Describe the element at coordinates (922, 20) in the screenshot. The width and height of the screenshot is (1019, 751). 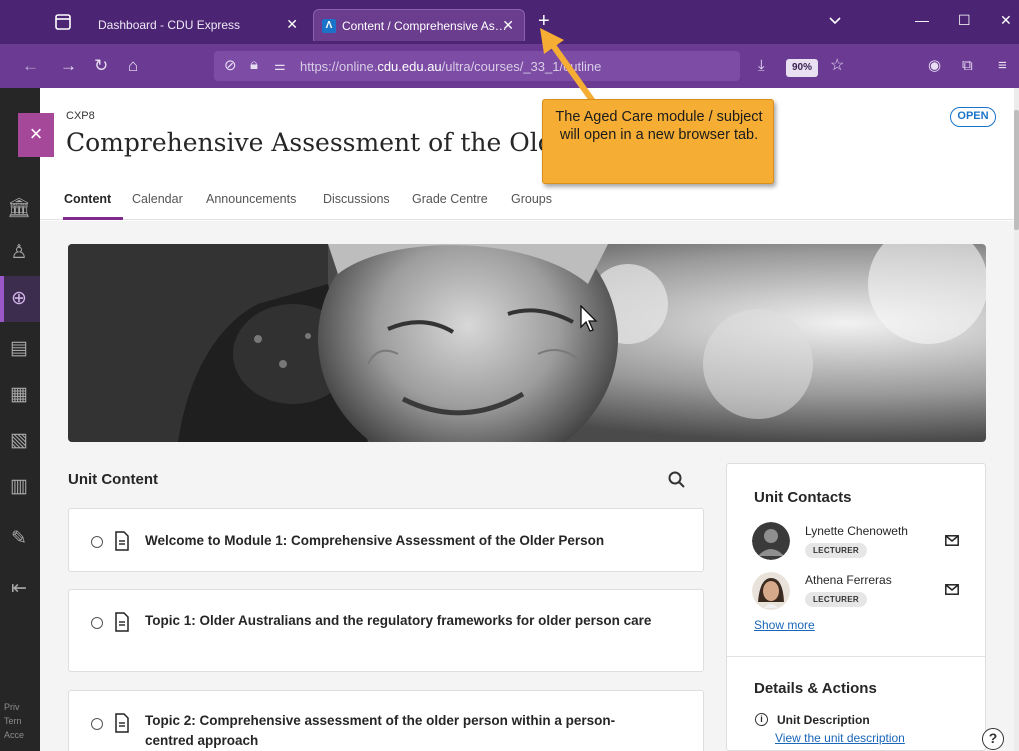
I see `minimize-icon: —` at that location.